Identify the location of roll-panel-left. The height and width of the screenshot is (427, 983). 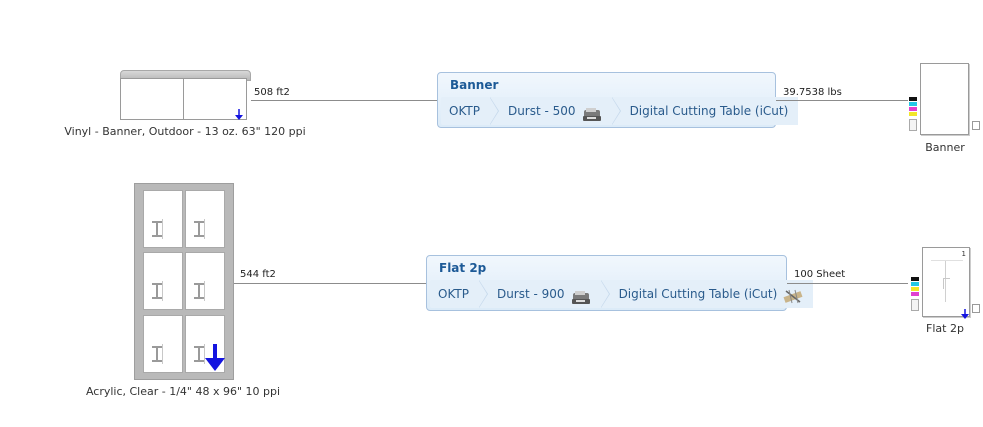
(152, 99).